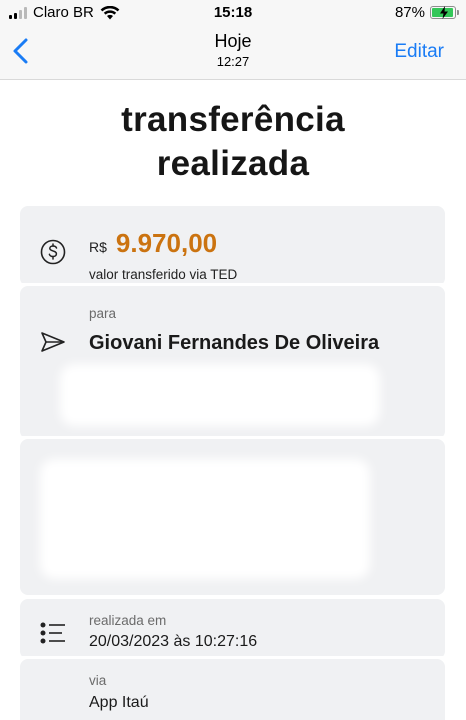  Describe the element at coordinates (232, 689) in the screenshot. I see `via-card: via App Itaú` at that location.